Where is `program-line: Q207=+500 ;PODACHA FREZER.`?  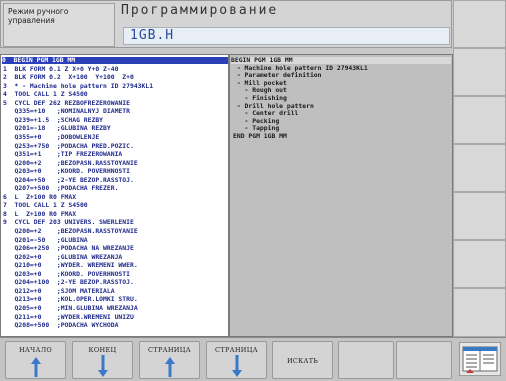 program-line: Q207=+500 ;PODACHA FREZER. is located at coordinates (61, 188).